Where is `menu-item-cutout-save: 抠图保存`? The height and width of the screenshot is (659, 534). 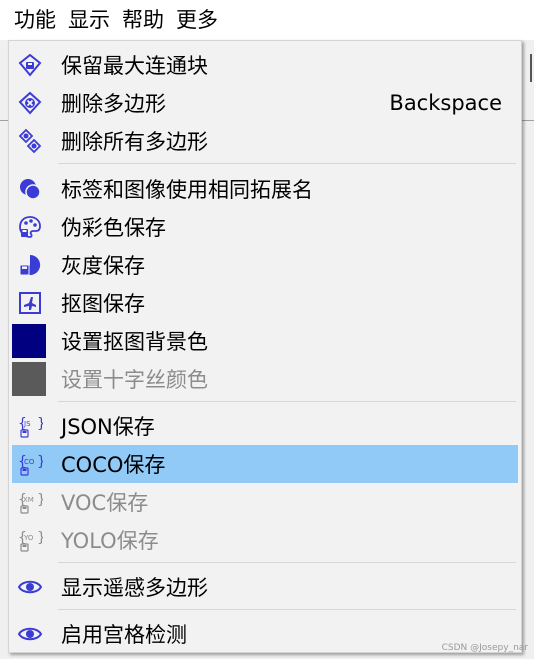 menu-item-cutout-save: 抠图保存 is located at coordinates (265, 303).